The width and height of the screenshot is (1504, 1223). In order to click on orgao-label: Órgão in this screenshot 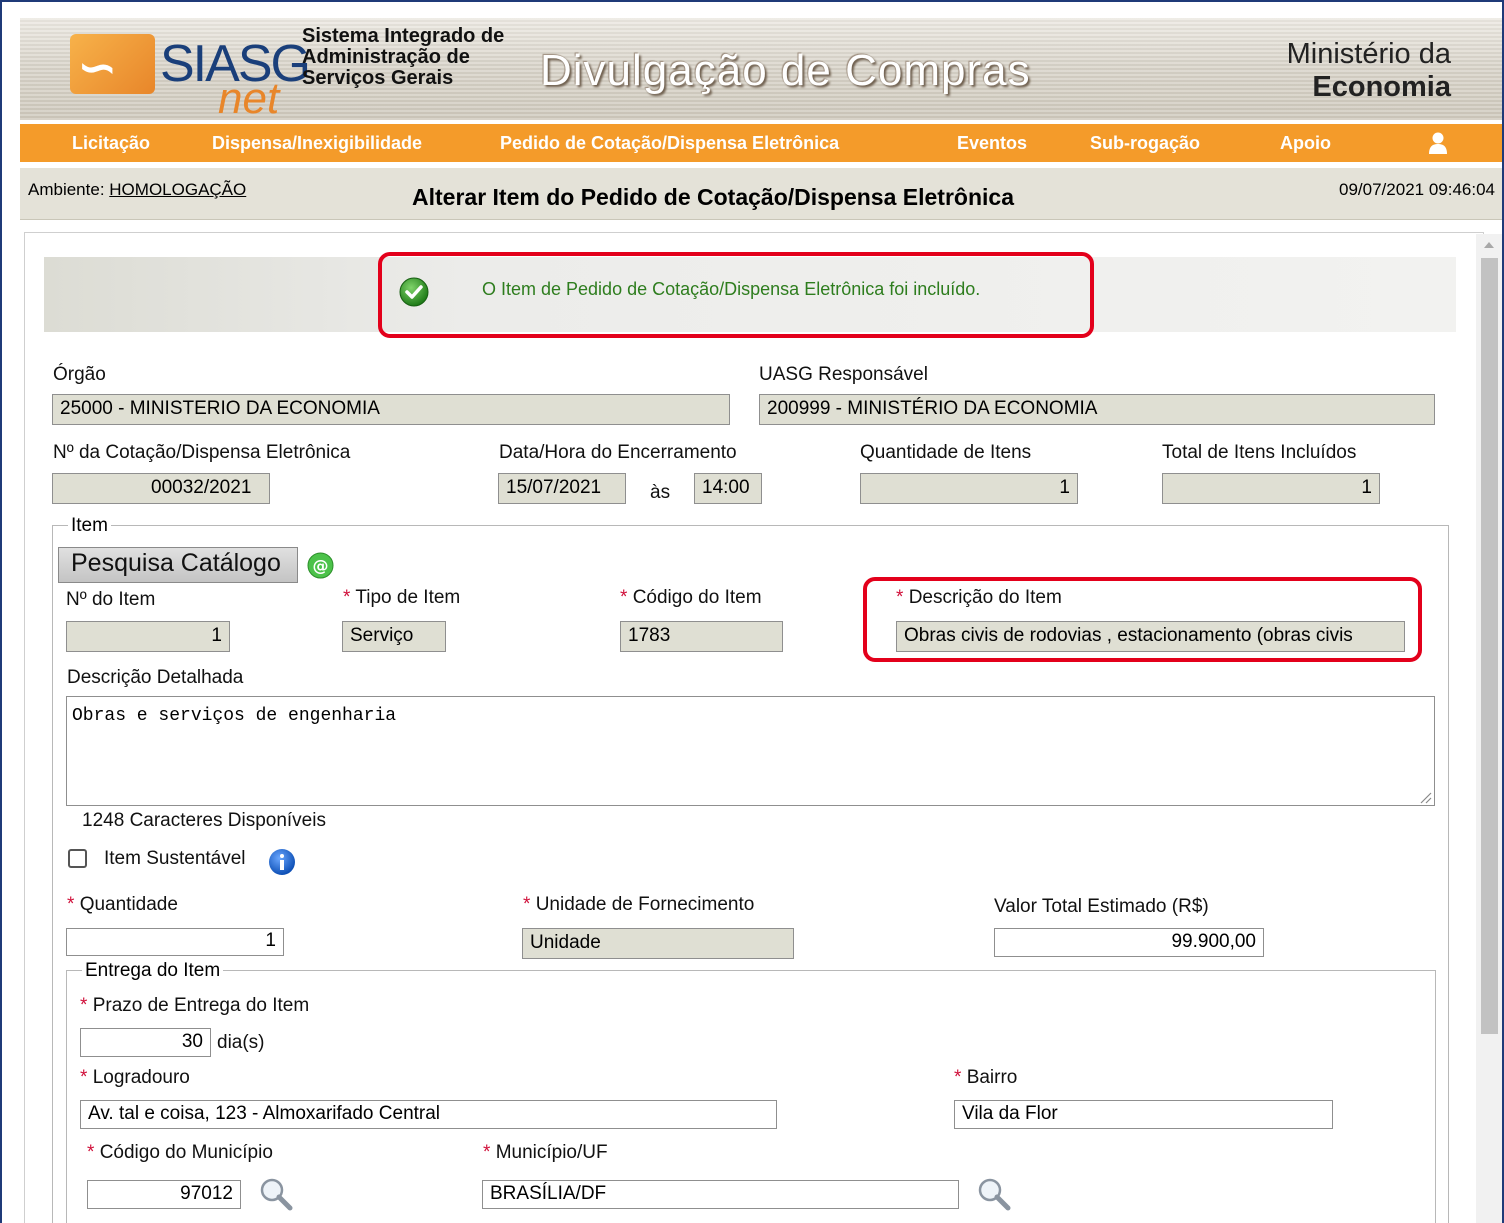, I will do `click(79, 374)`.